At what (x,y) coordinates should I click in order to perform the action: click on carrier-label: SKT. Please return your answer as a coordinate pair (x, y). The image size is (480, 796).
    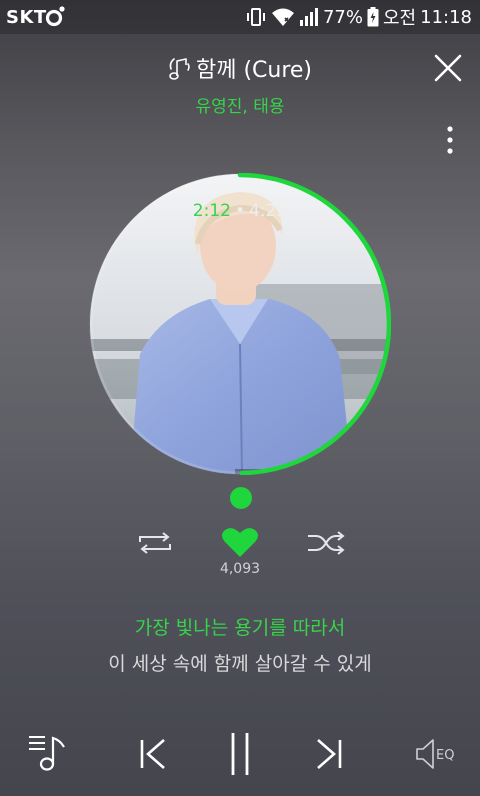
    Looking at the image, I should click on (26, 17).